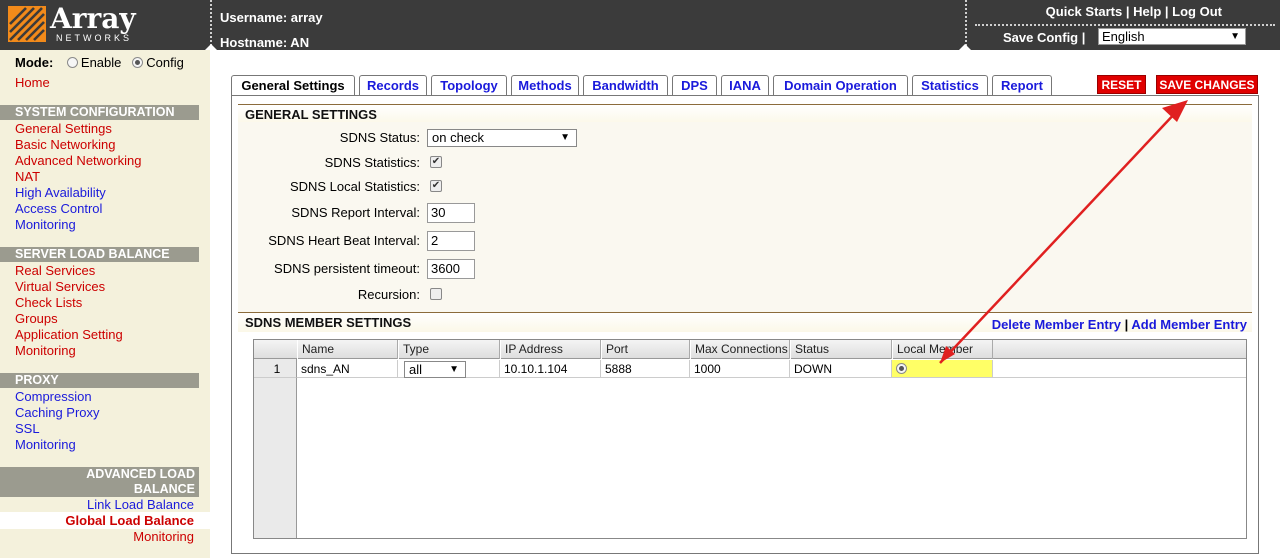 This screenshot has height=558, width=1280. Describe the element at coordinates (93, 18) in the screenshot. I see `logo-wordmark: Array` at that location.